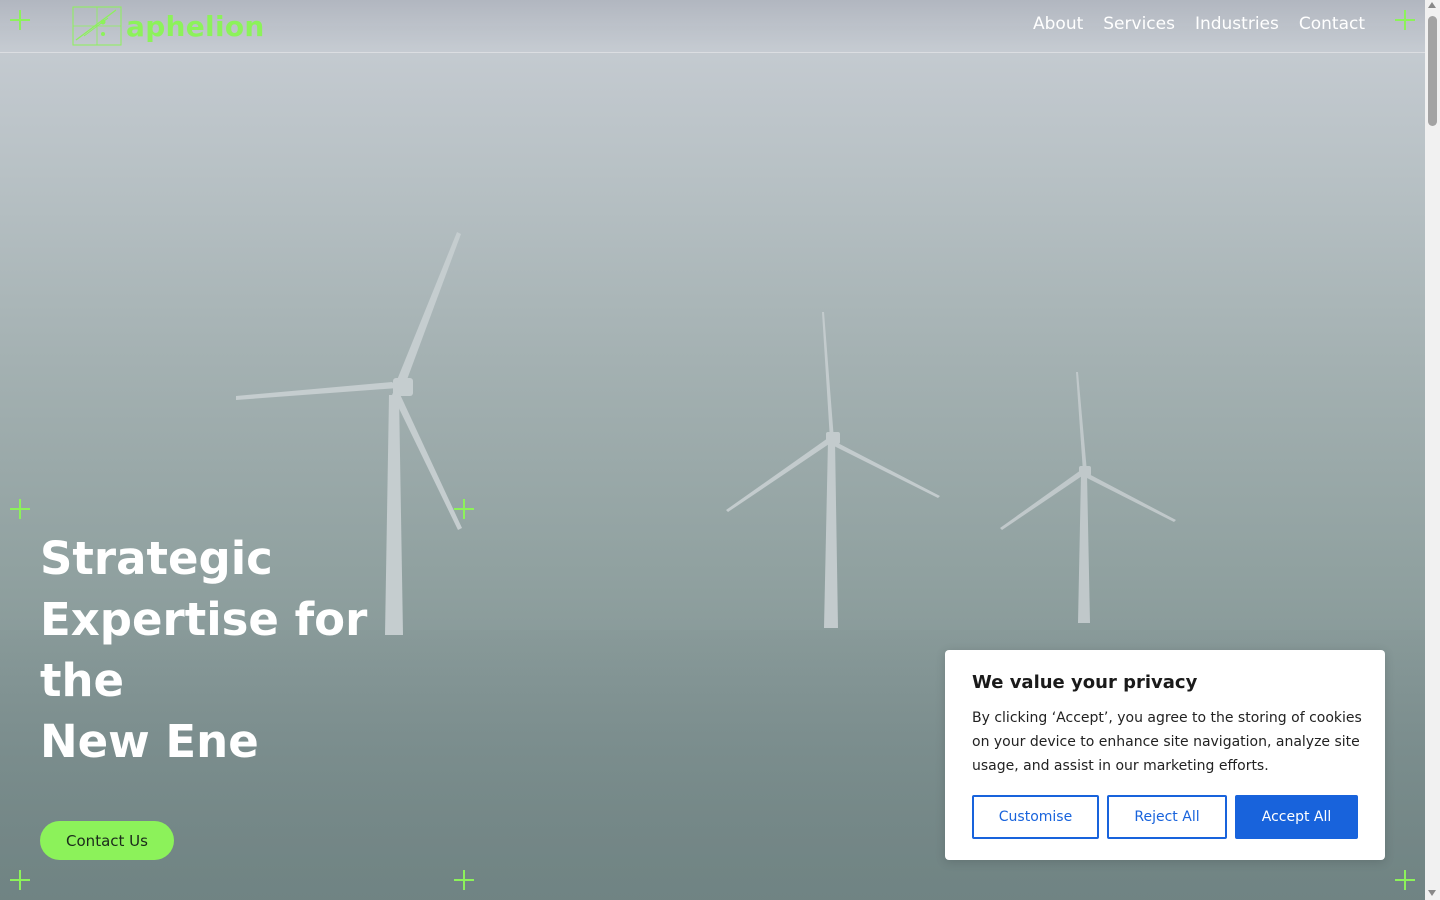  What do you see at coordinates (1432, 450) in the screenshot?
I see `scrollbar` at bounding box center [1432, 450].